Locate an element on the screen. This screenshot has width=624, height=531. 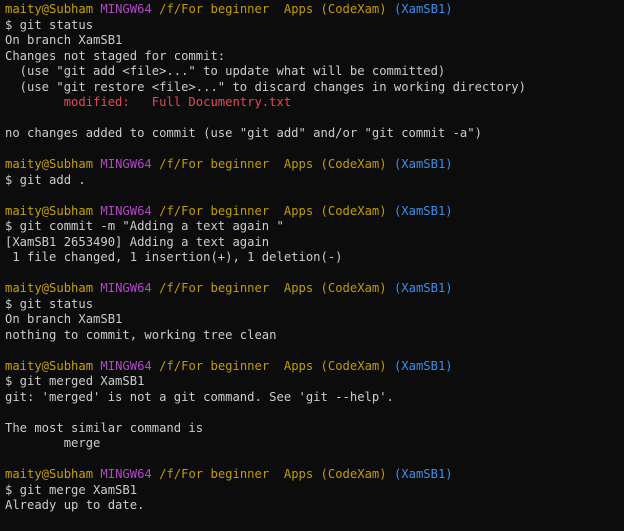
output-text: merge is located at coordinates (53, 443).